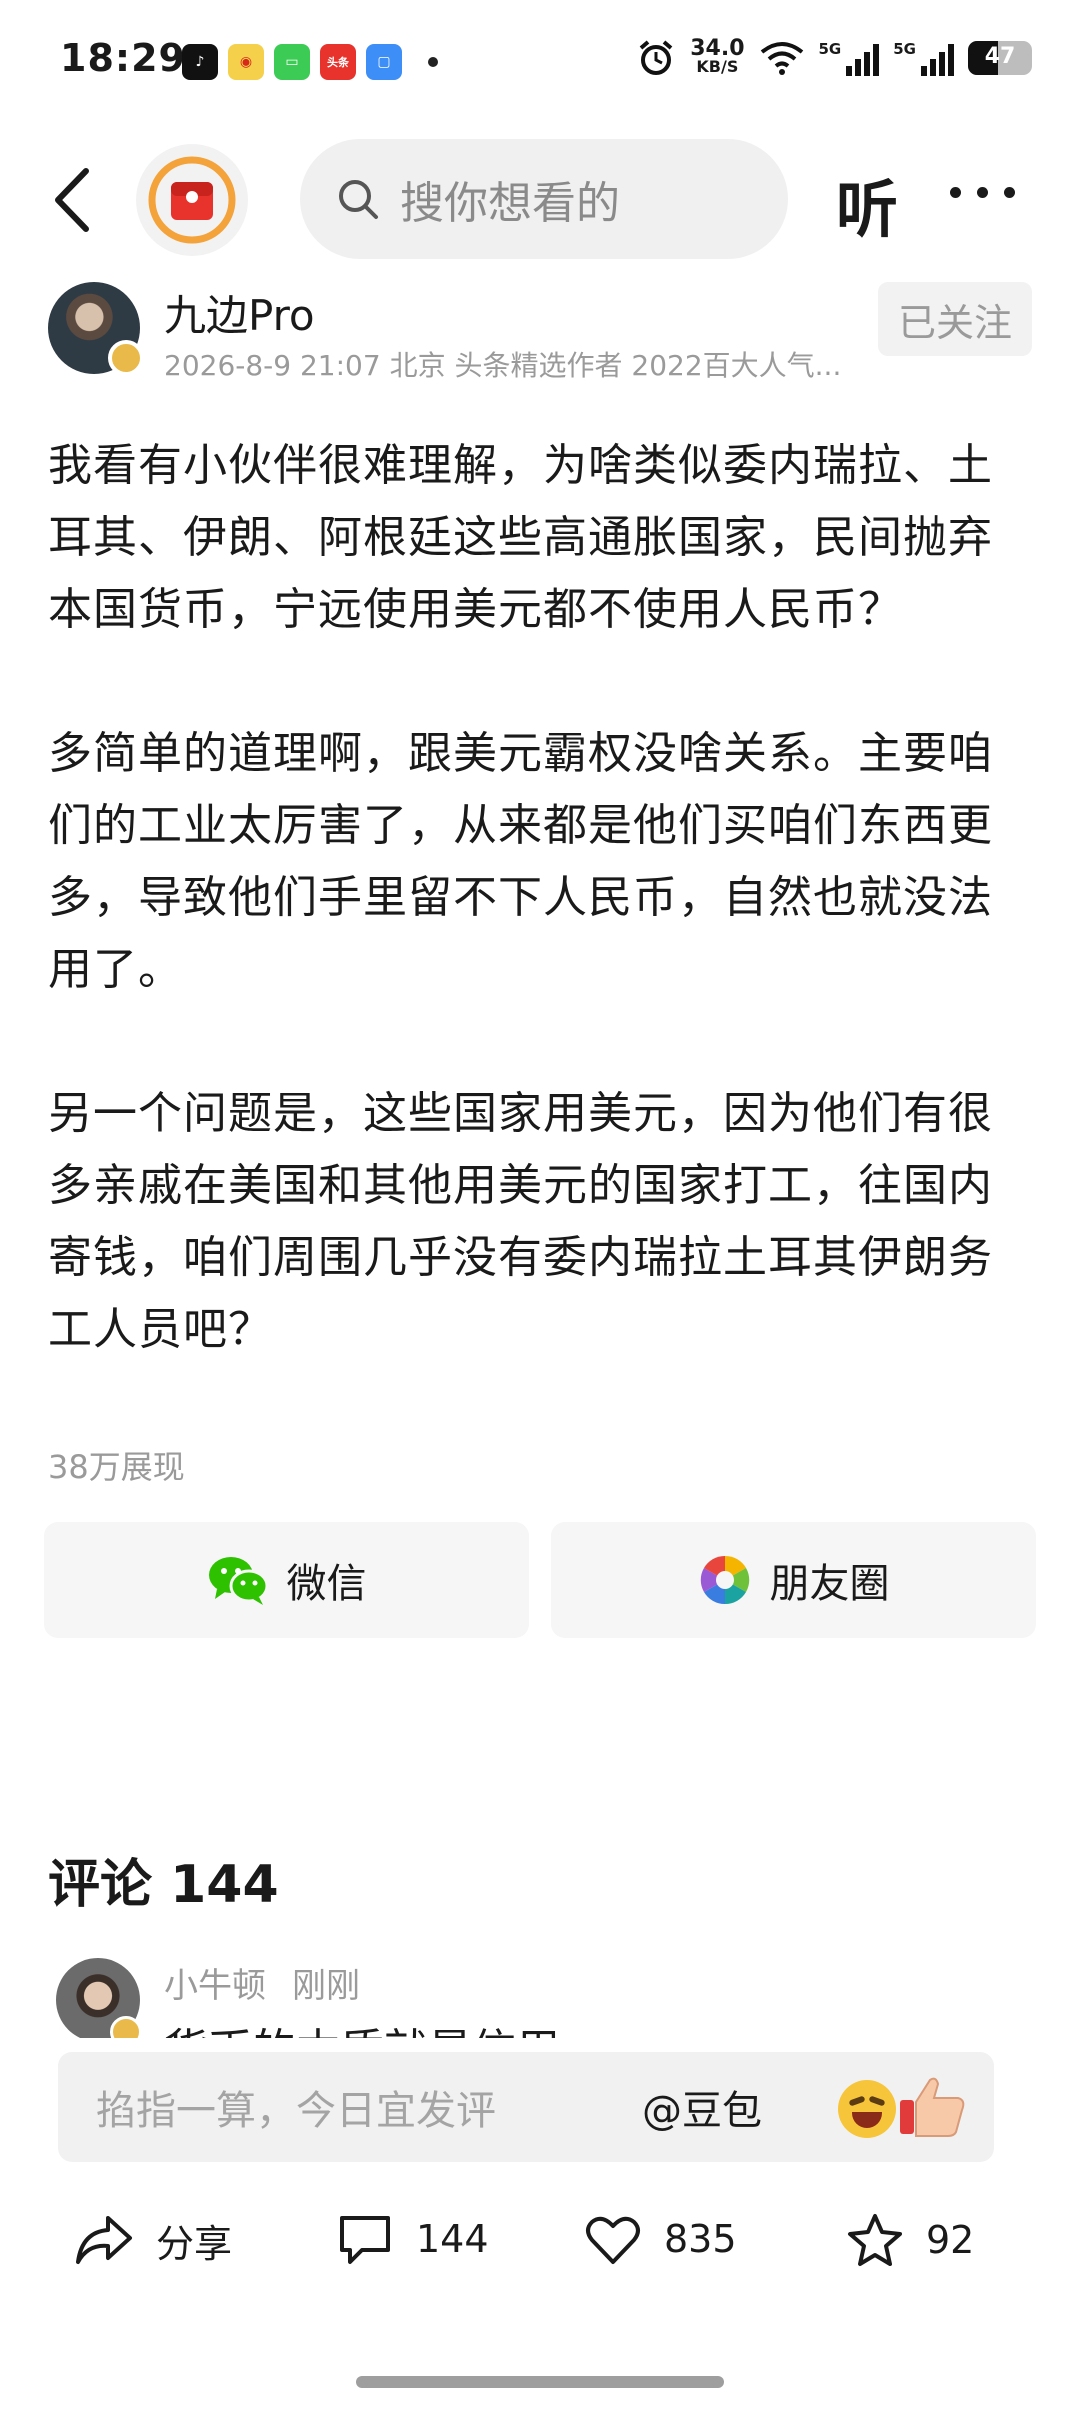 The height and width of the screenshot is (2414, 1080). I want to click on status-bar: 18:29 ♪ ◉ ▭ 头条 ▢ 34.0 KB/S 5G 5G 47, so click(540, 60).